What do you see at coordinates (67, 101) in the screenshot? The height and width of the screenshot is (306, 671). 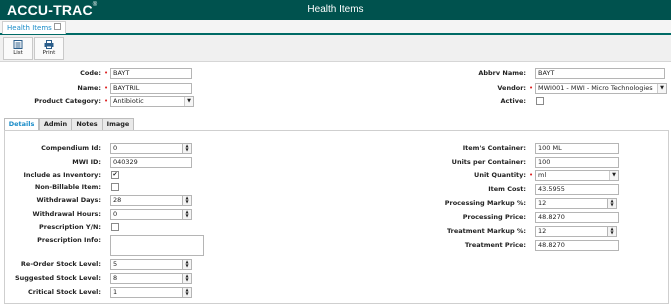 I see `product-category-label: Product Category:` at bounding box center [67, 101].